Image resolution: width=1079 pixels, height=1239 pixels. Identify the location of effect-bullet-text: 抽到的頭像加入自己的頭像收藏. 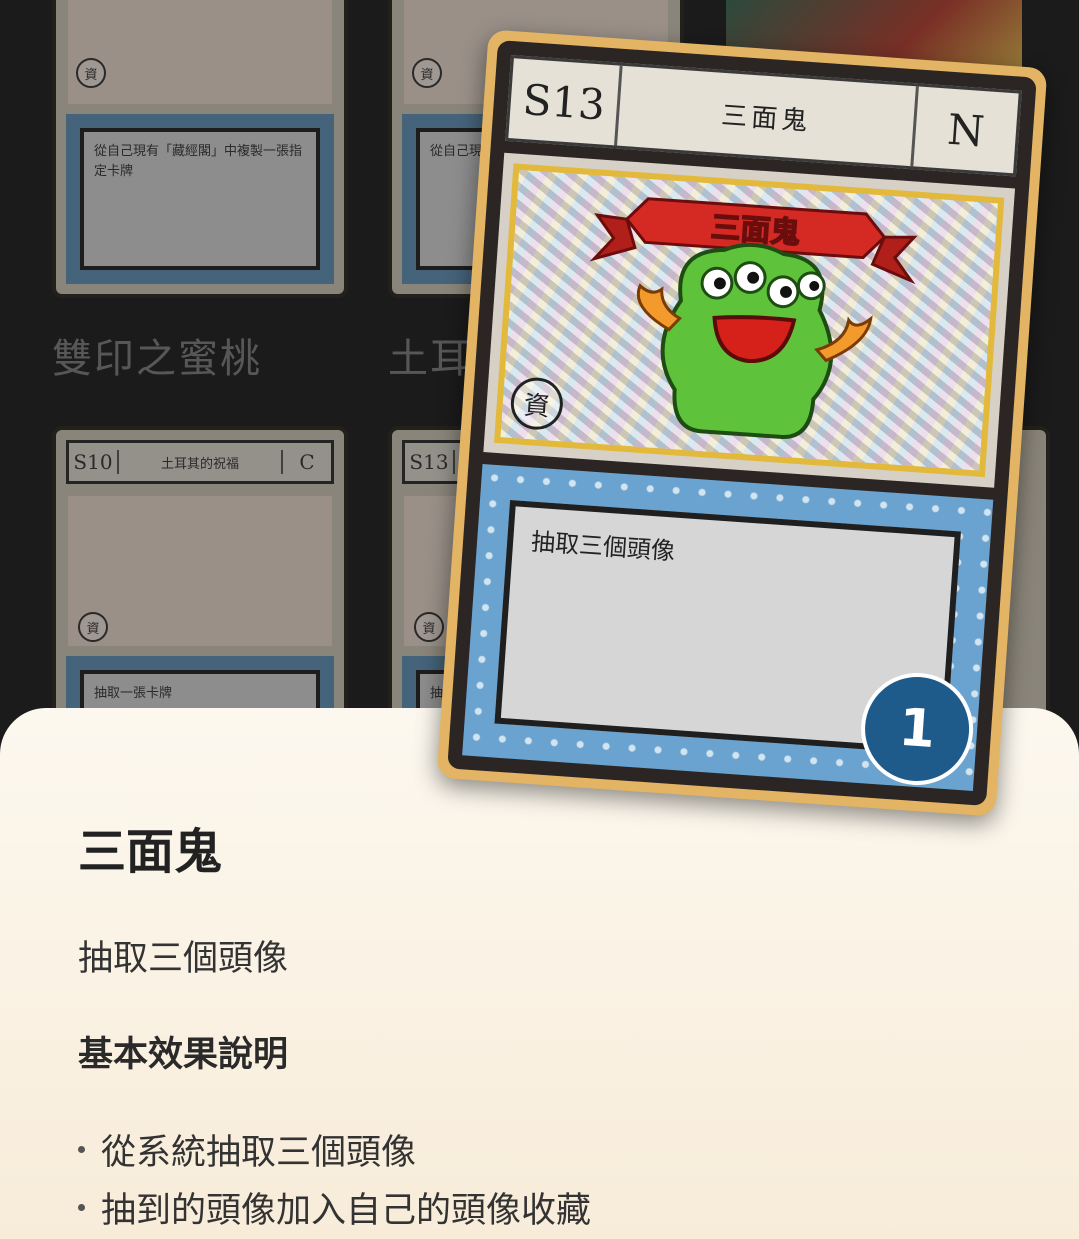
(346, 1211).